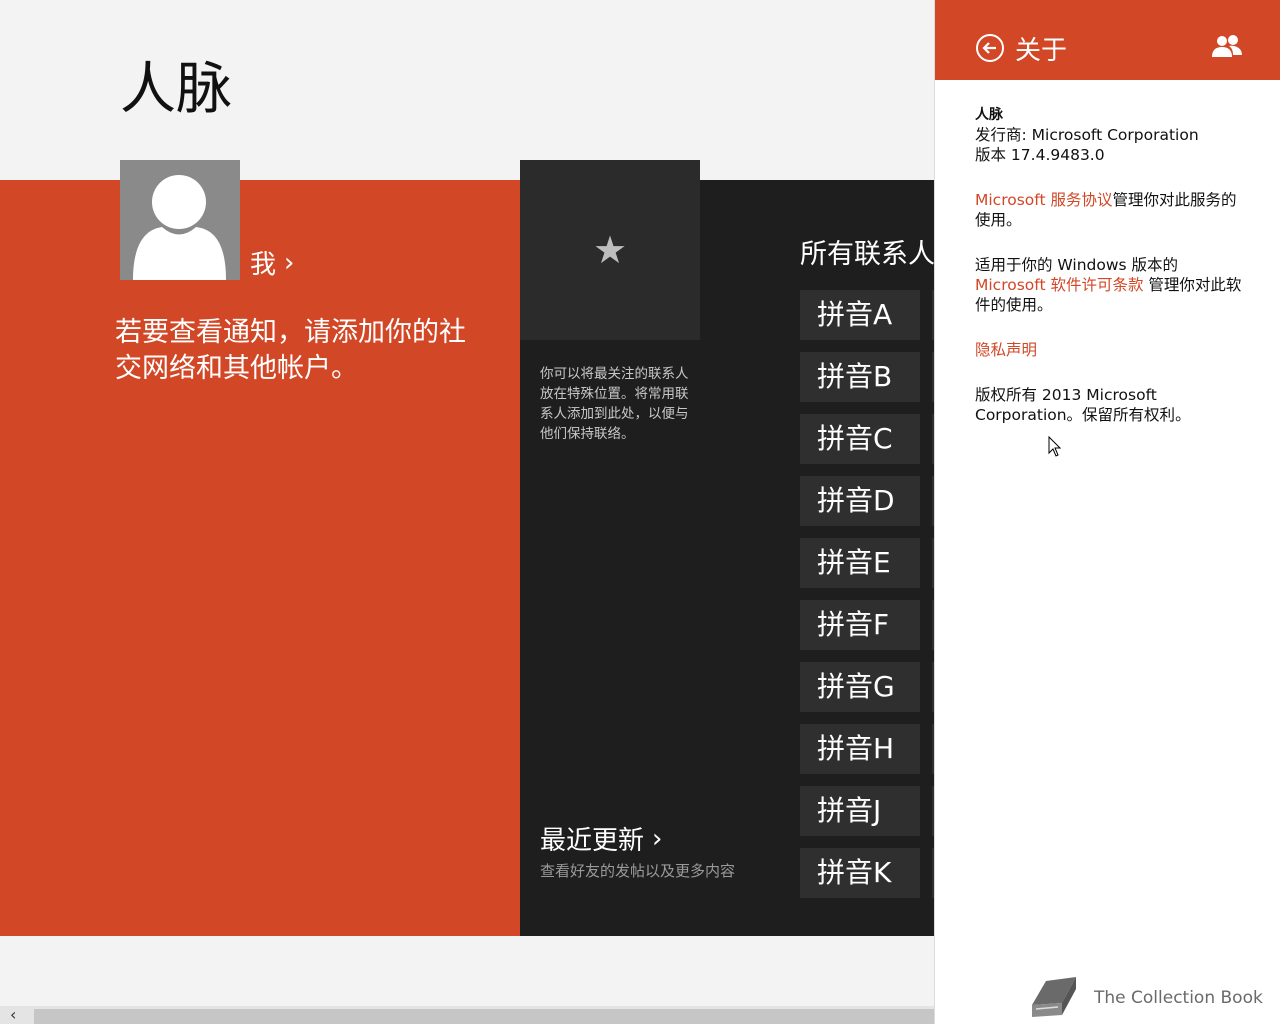 The width and height of the screenshot is (1280, 1024). I want to click on scrollbar-thumb, so click(484, 1016).